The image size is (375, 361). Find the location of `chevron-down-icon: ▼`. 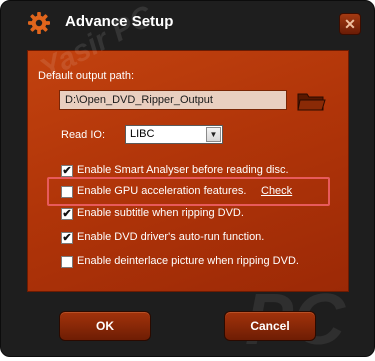

chevron-down-icon: ▼ is located at coordinates (213, 134).